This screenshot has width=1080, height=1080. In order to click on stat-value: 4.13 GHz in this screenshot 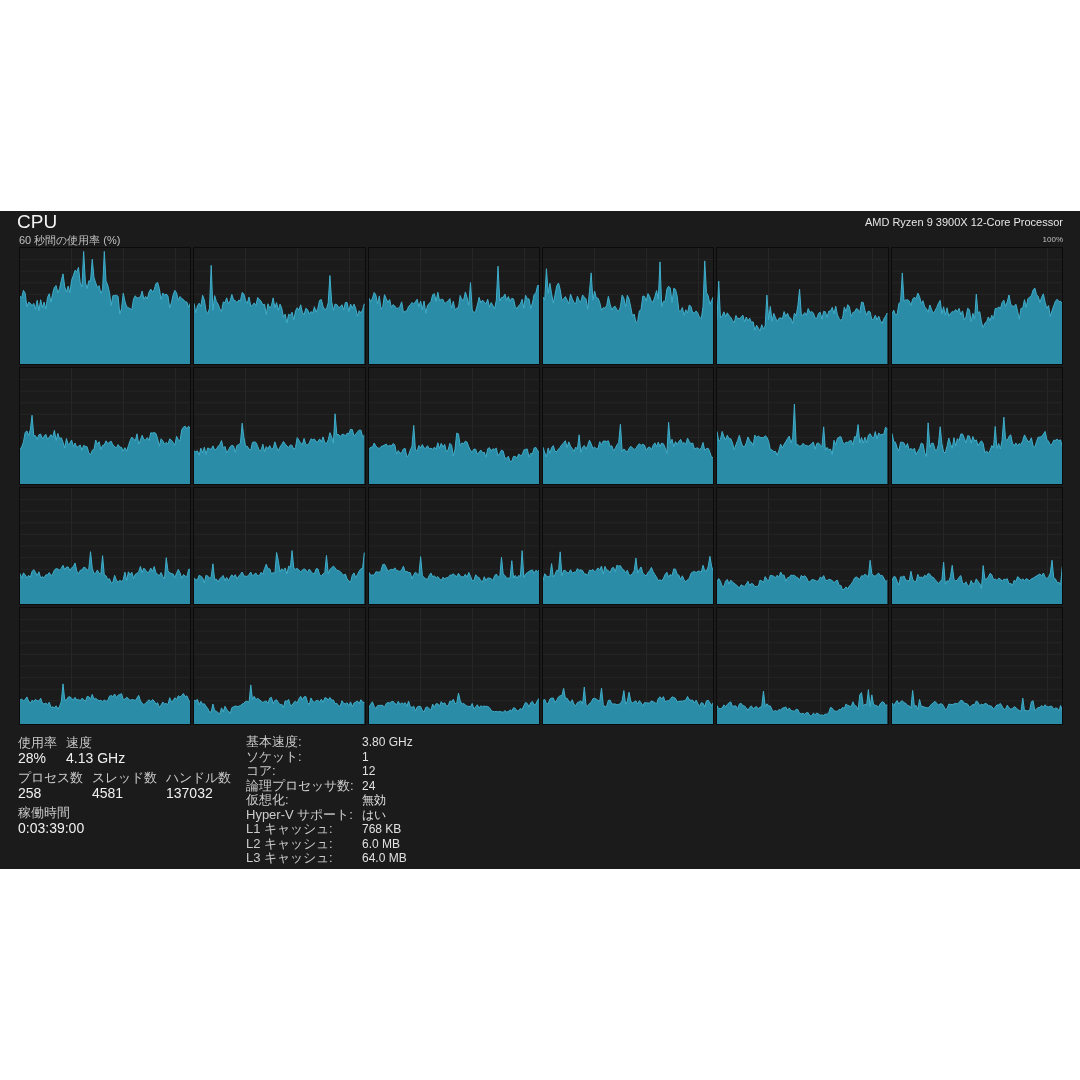, I will do `click(96, 759)`.